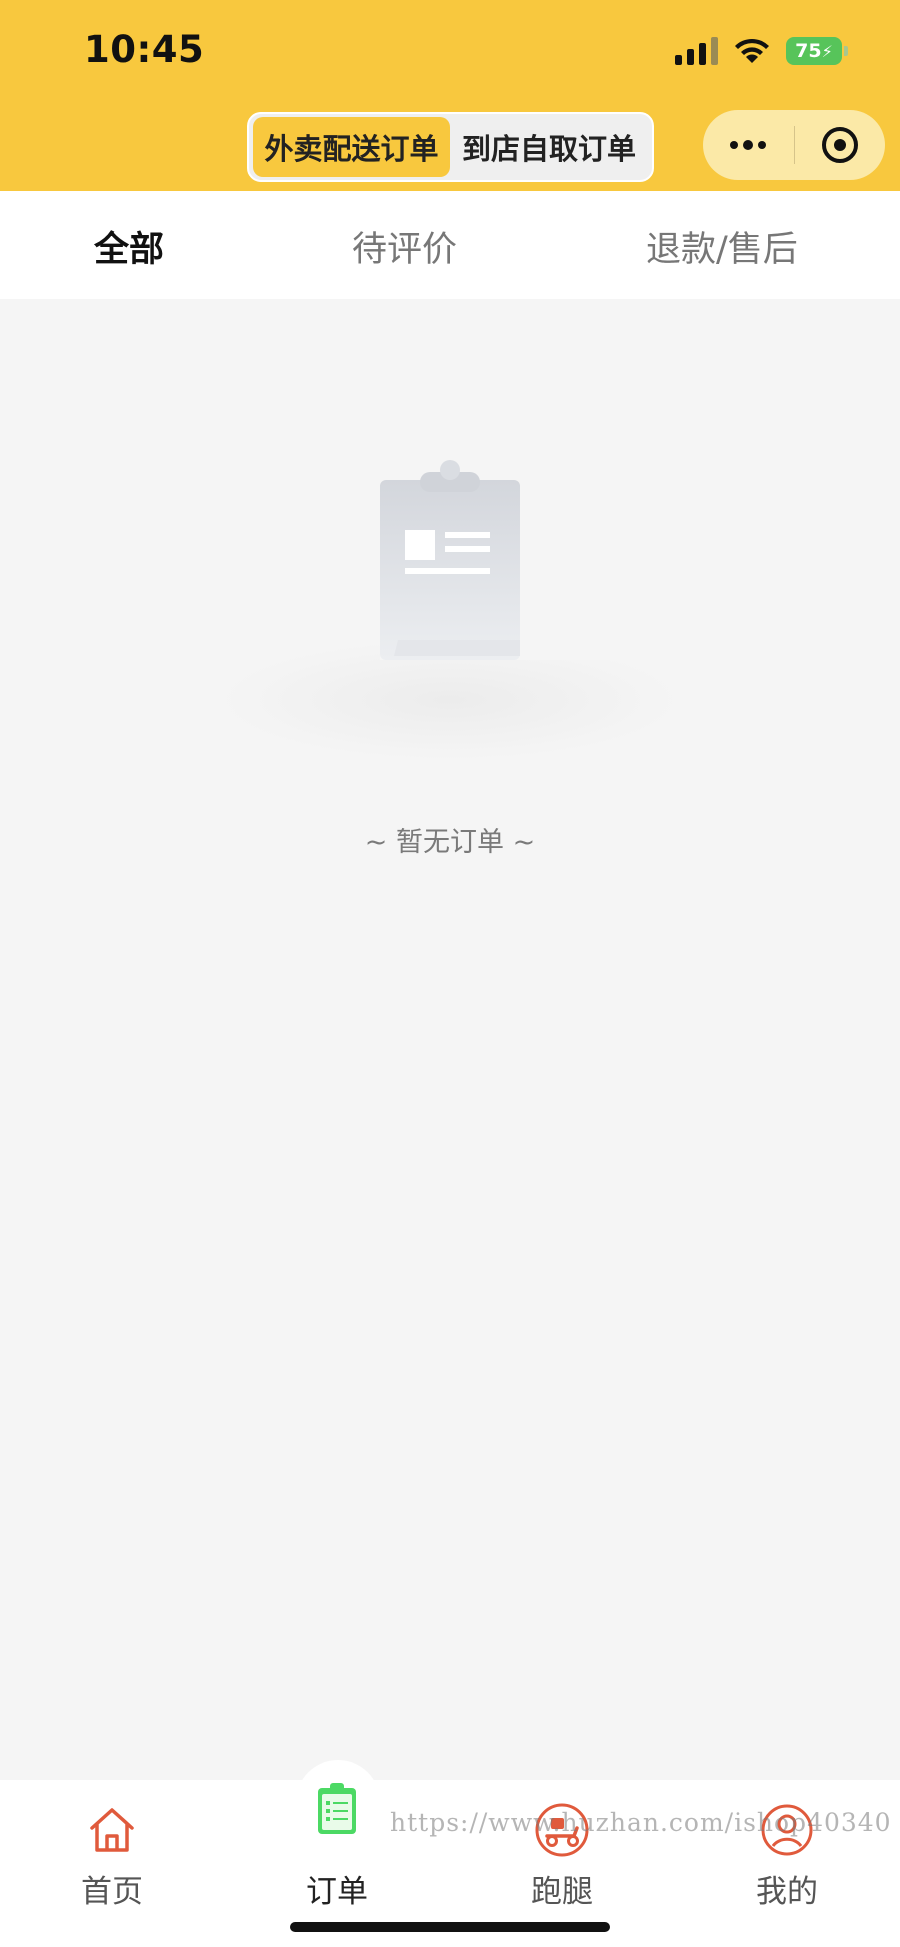 The width and height of the screenshot is (900, 1947). Describe the element at coordinates (337, 1892) in the screenshot. I see `nav-orders-label: 订单` at that location.